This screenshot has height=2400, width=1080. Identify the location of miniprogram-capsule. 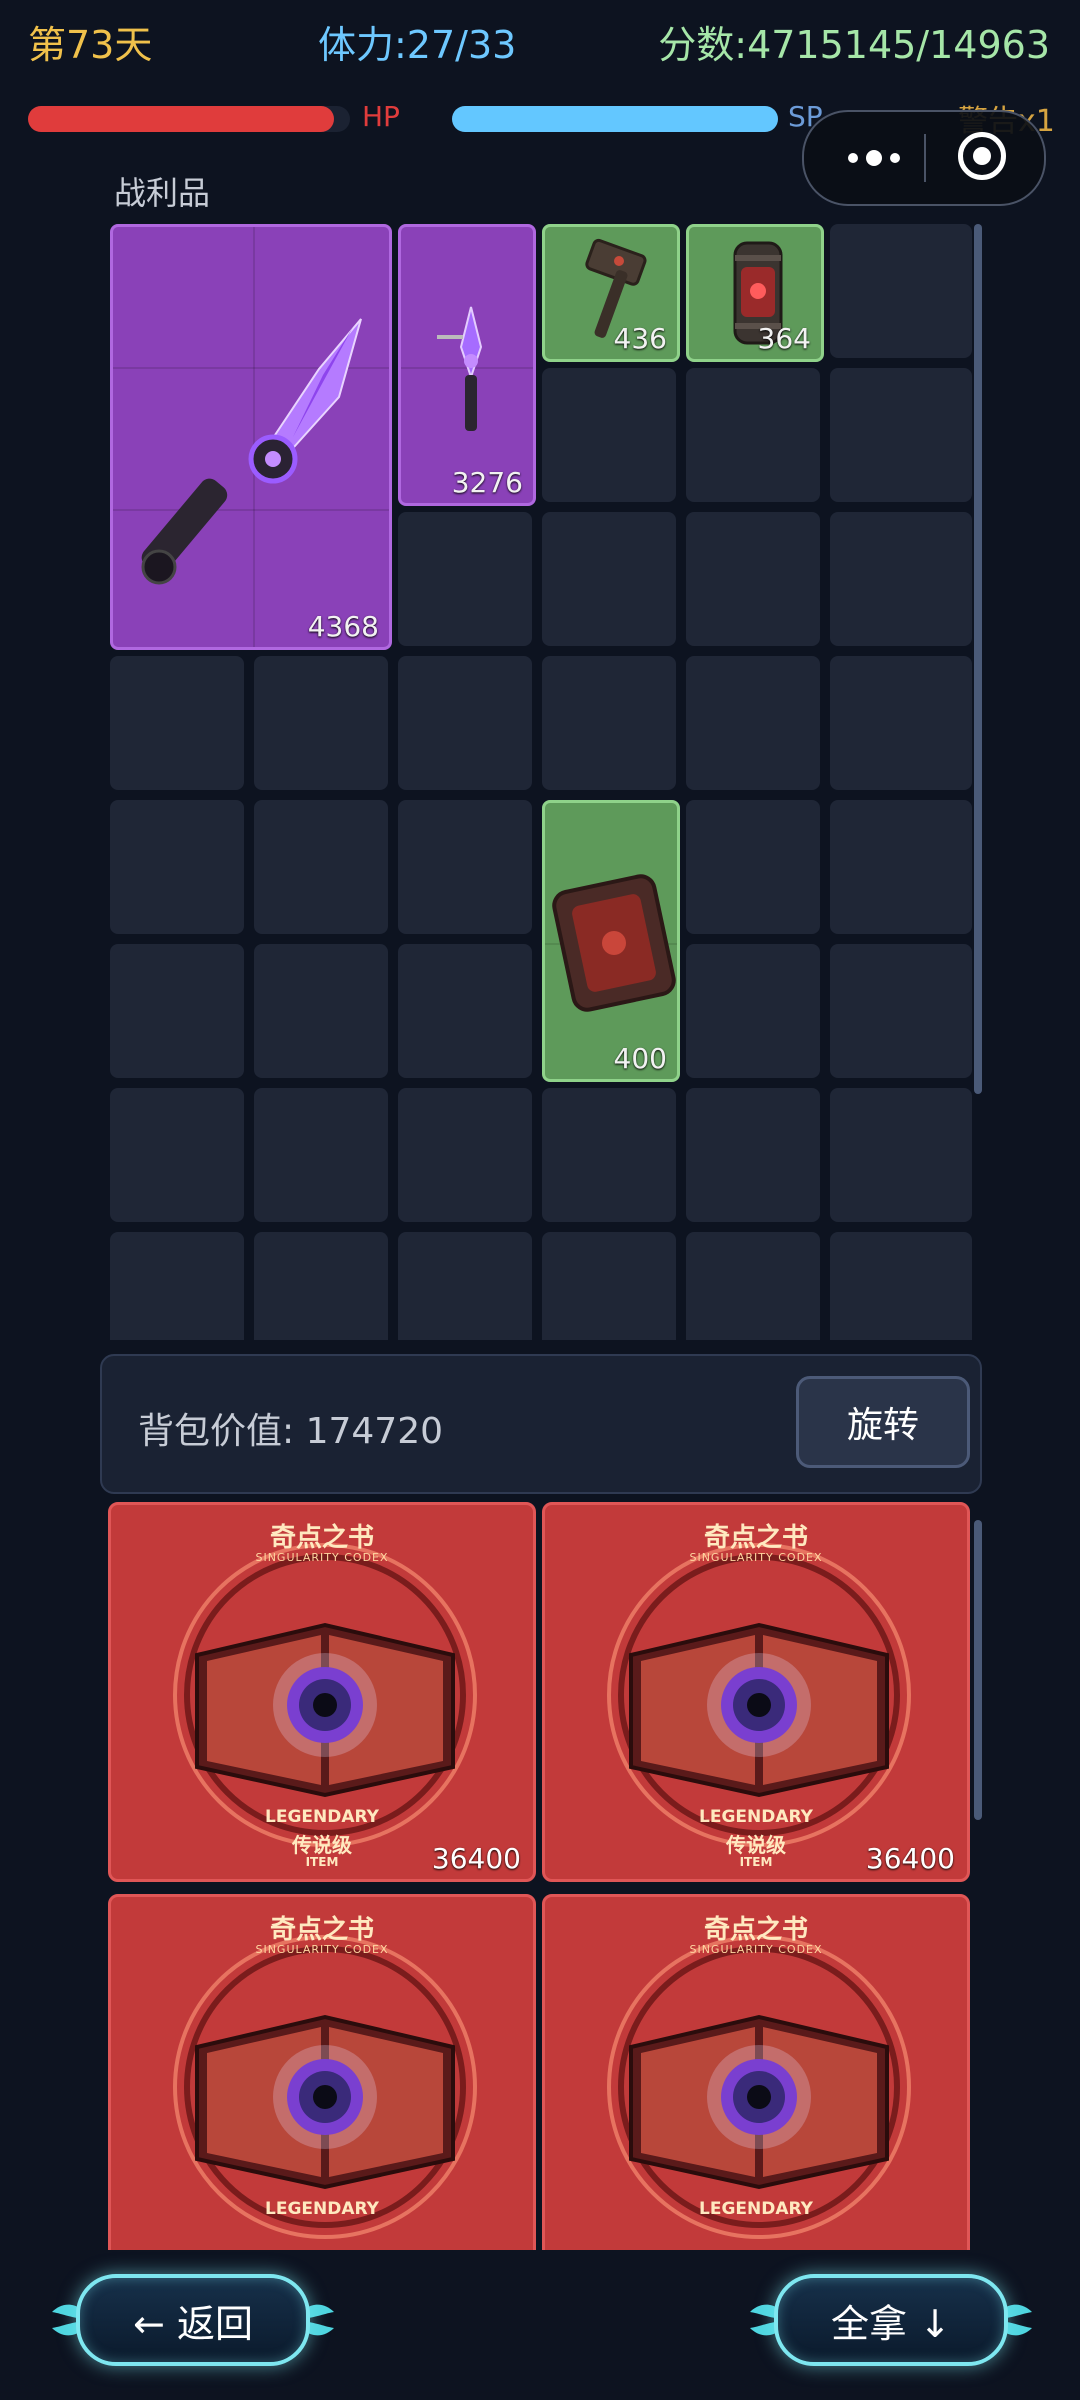
(924, 158).